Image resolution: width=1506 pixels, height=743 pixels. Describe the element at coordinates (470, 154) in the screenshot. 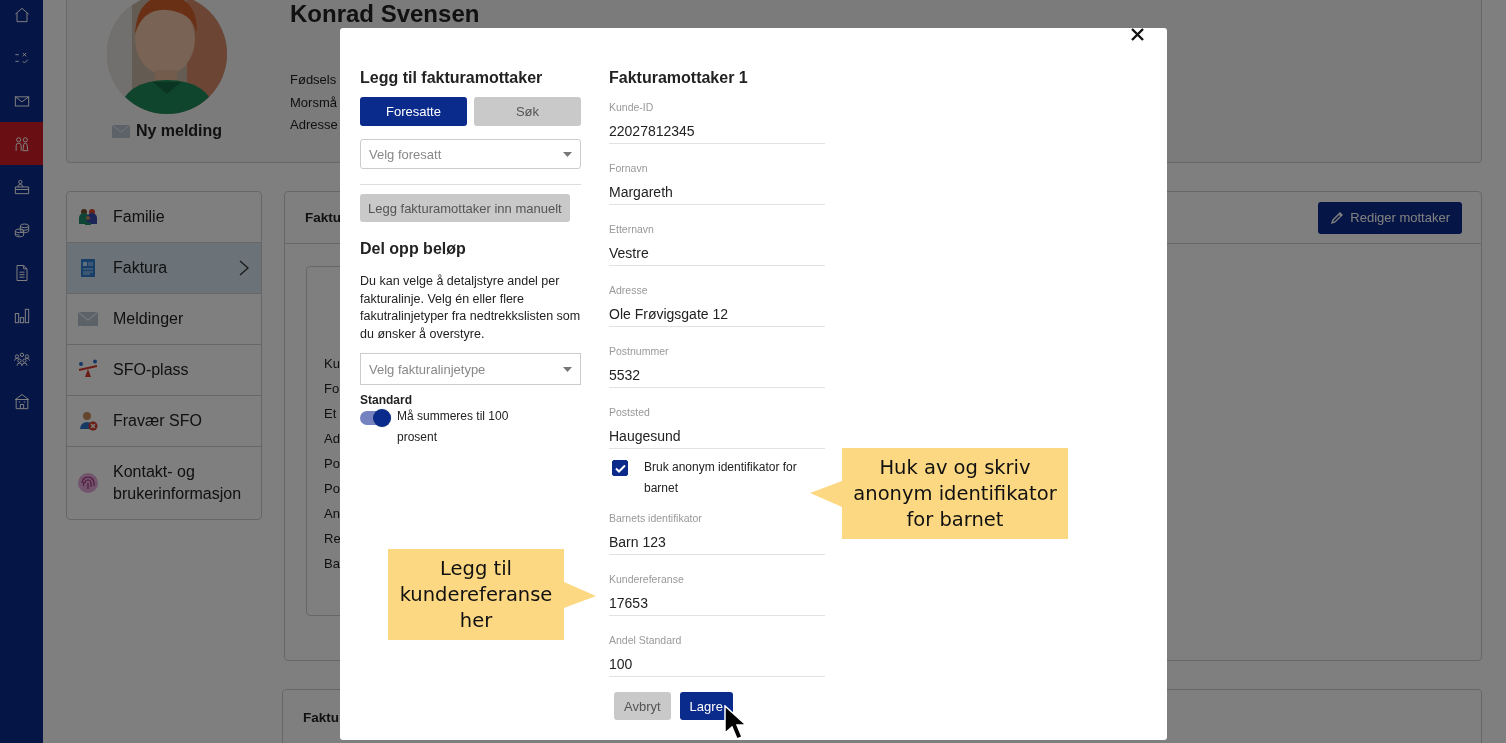

I see `guardian-select: Velg foresatt` at that location.